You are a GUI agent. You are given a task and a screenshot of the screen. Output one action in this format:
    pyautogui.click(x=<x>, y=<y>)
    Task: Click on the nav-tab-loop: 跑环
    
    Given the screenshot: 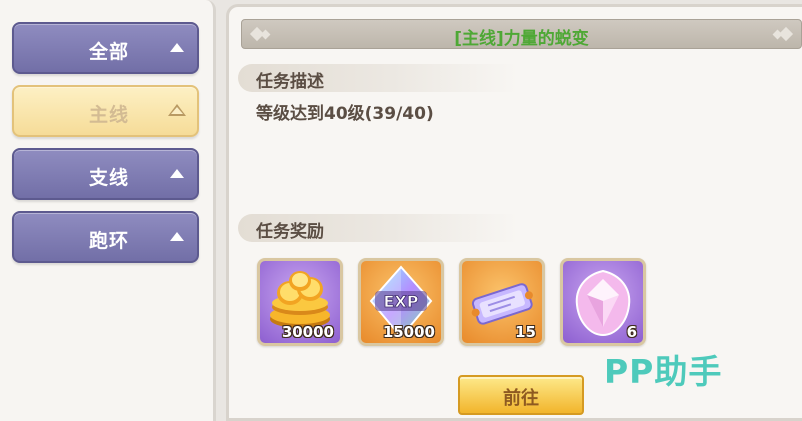 What is the action you would take?
    pyautogui.click(x=105, y=237)
    